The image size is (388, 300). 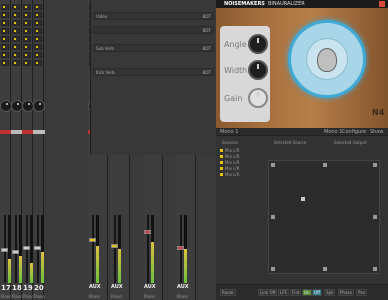 I want to click on source-position-dot, so click(x=303, y=199).